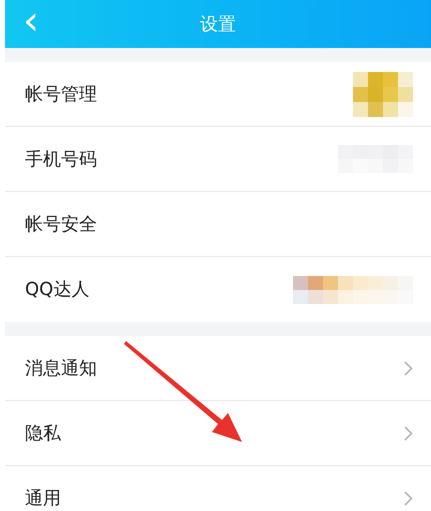 The image size is (431, 511). I want to click on settings-row: 帐号安全, so click(218, 224).